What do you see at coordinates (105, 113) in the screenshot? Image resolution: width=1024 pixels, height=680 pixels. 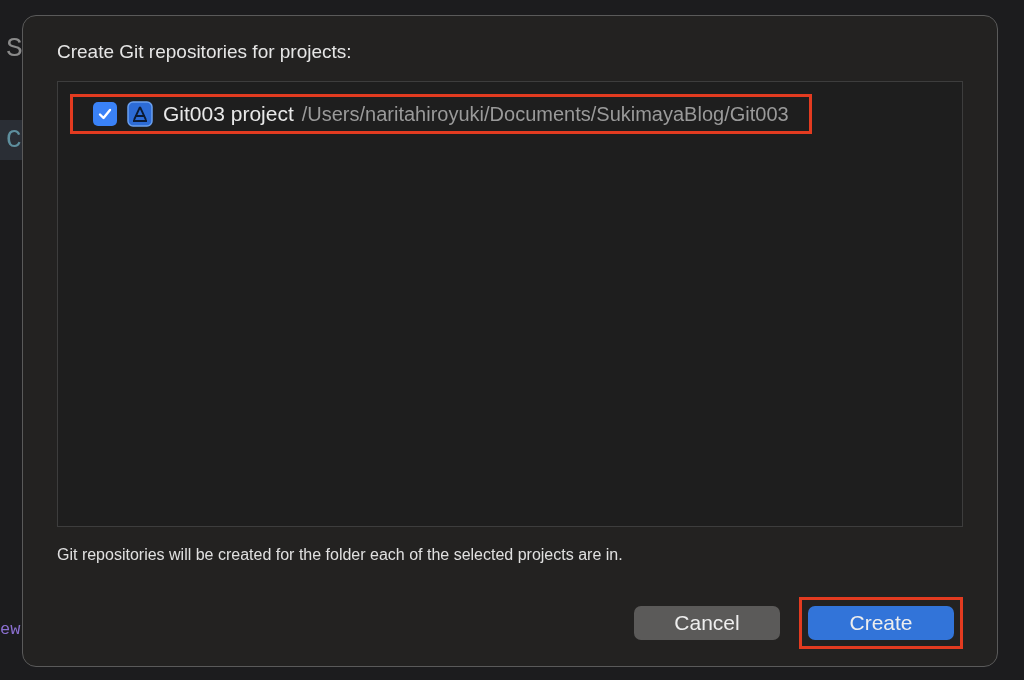 I see `checkbox` at bounding box center [105, 113].